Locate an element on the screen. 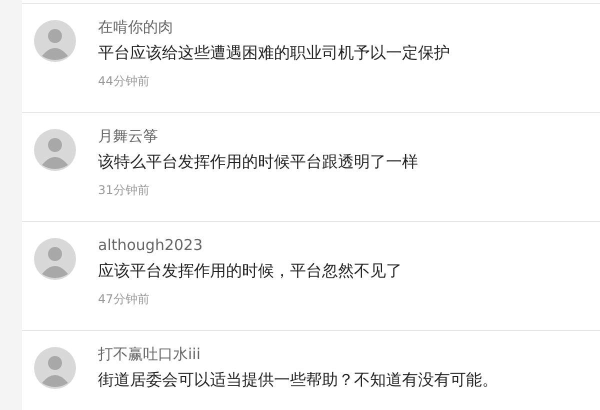 The width and height of the screenshot is (600, 410). timestamp: 44分钟前 is located at coordinates (124, 81).